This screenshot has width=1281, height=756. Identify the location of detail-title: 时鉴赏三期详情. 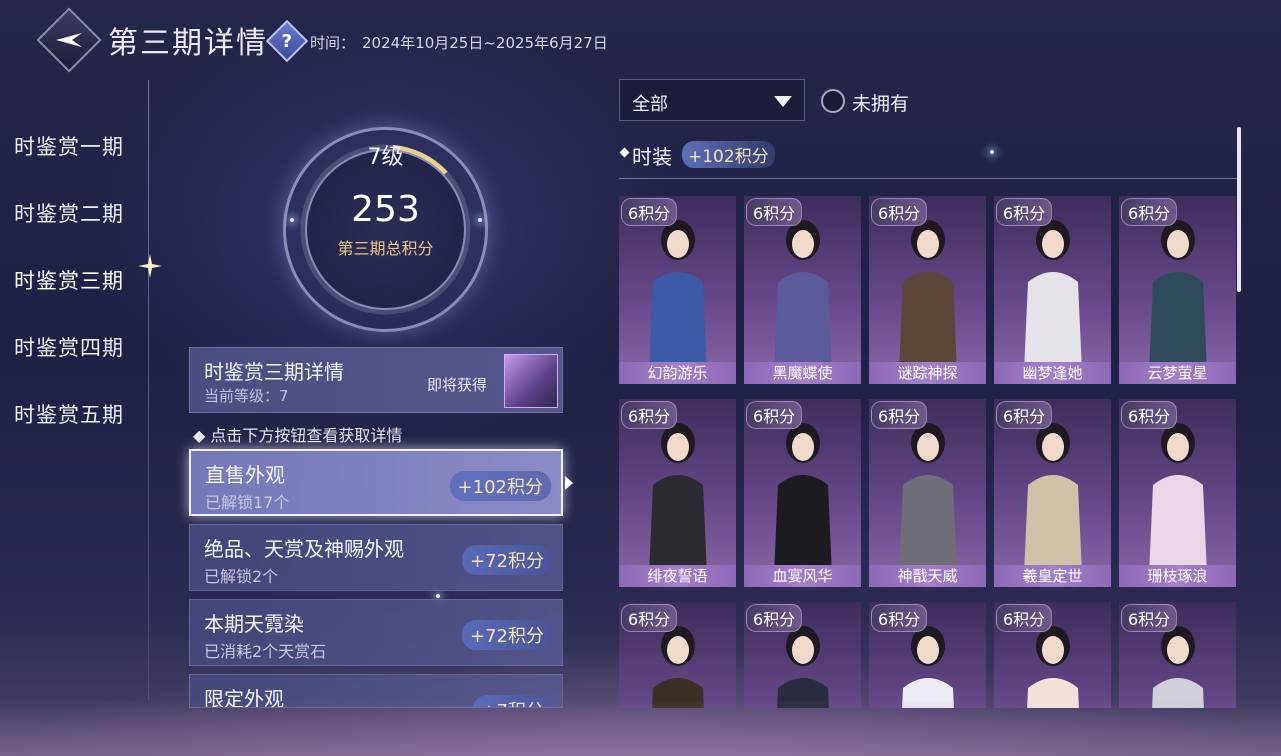
(274, 372).